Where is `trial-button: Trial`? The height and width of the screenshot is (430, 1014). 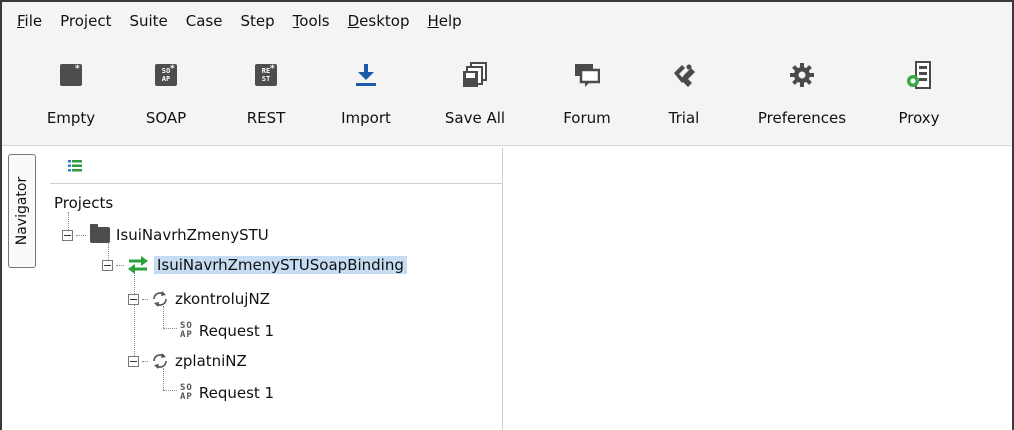 trial-button: Trial is located at coordinates (684, 93).